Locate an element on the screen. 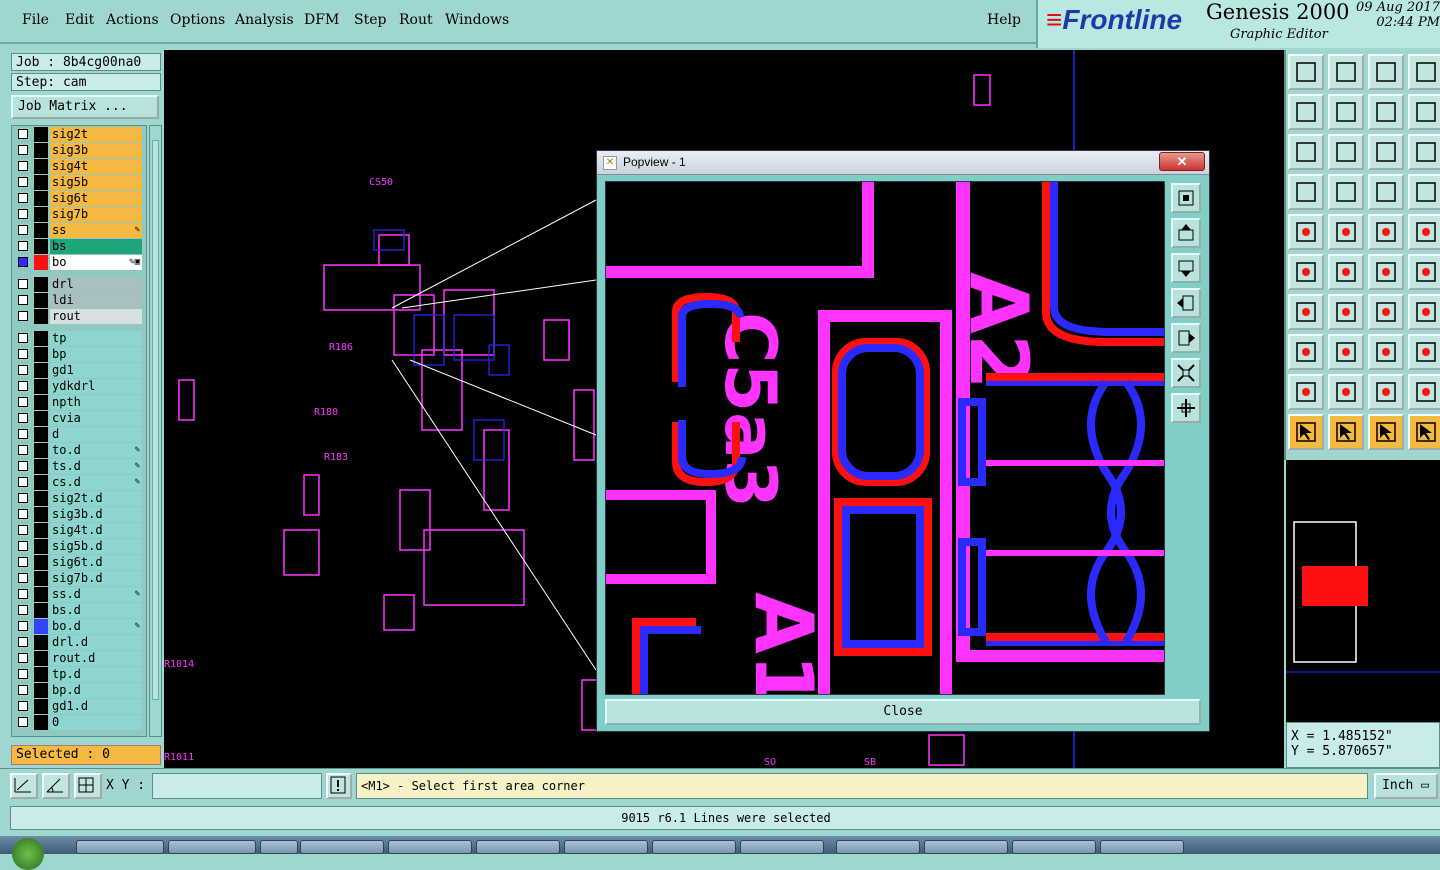 The width and height of the screenshot is (1440, 870). move-tool-button is located at coordinates (1306, 352).